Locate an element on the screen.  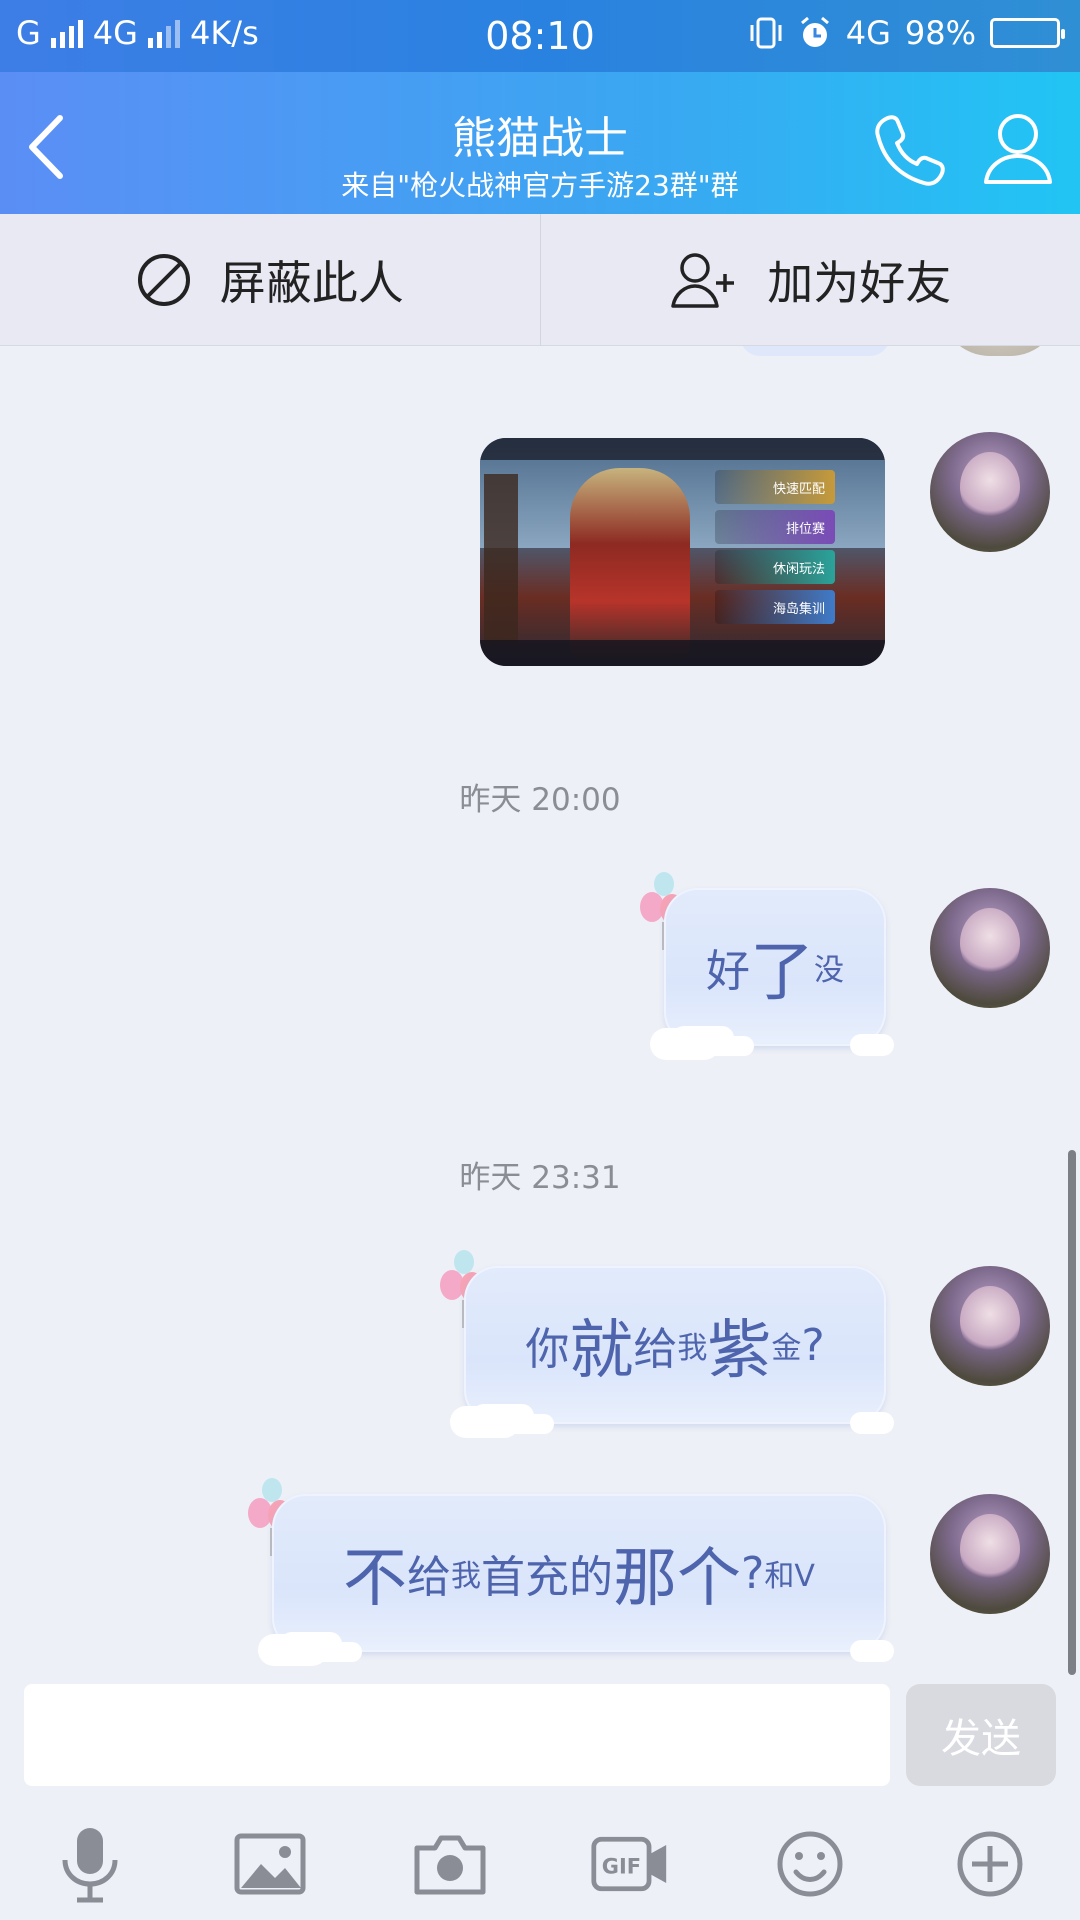
alarm-icon is located at coordinates (814, 31).